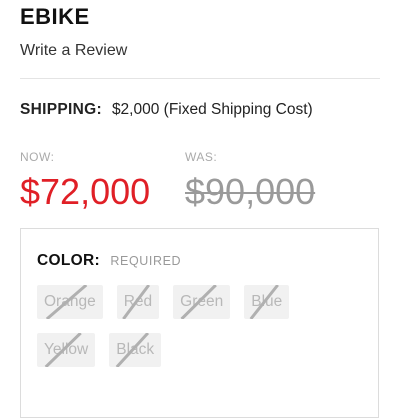 Image resolution: width=400 pixels, height=418 pixels. I want to click on color-swatch-orange: Orange, so click(70, 302).